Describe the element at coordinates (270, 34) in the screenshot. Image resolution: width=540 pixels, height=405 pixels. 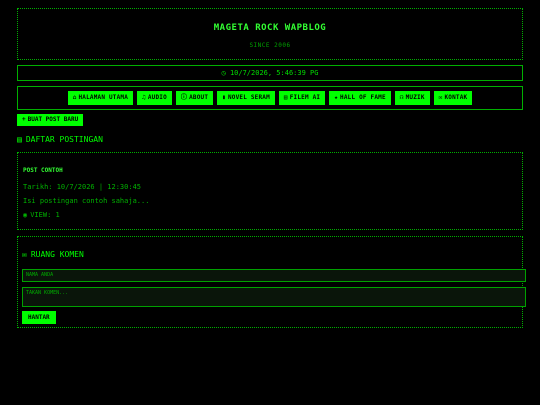
I see `site-header: MAGETA ROCK WAPBLOG SINCE 2006` at that location.